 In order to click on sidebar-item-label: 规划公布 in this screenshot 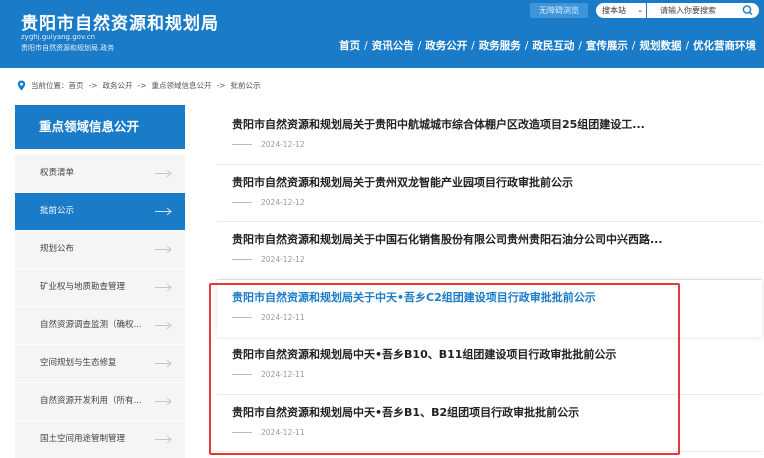, I will do `click(57, 249)`.